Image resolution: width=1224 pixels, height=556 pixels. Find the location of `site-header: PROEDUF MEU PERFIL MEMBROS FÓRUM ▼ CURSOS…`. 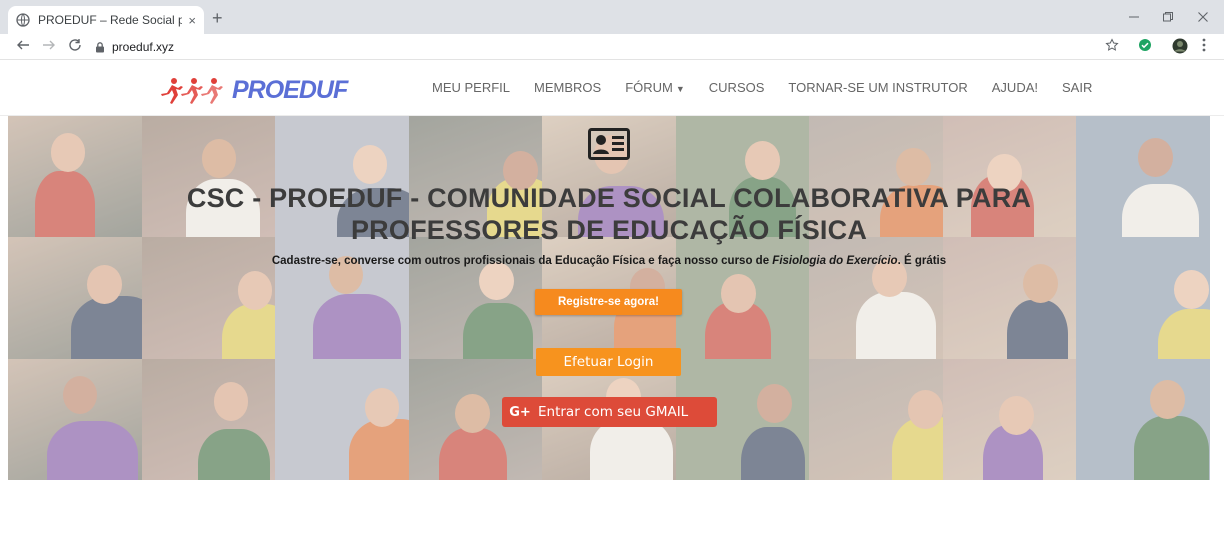

site-header: PROEDUF MEU PERFIL MEMBROS FÓRUM ▼ CURSOS… is located at coordinates (612, 88).